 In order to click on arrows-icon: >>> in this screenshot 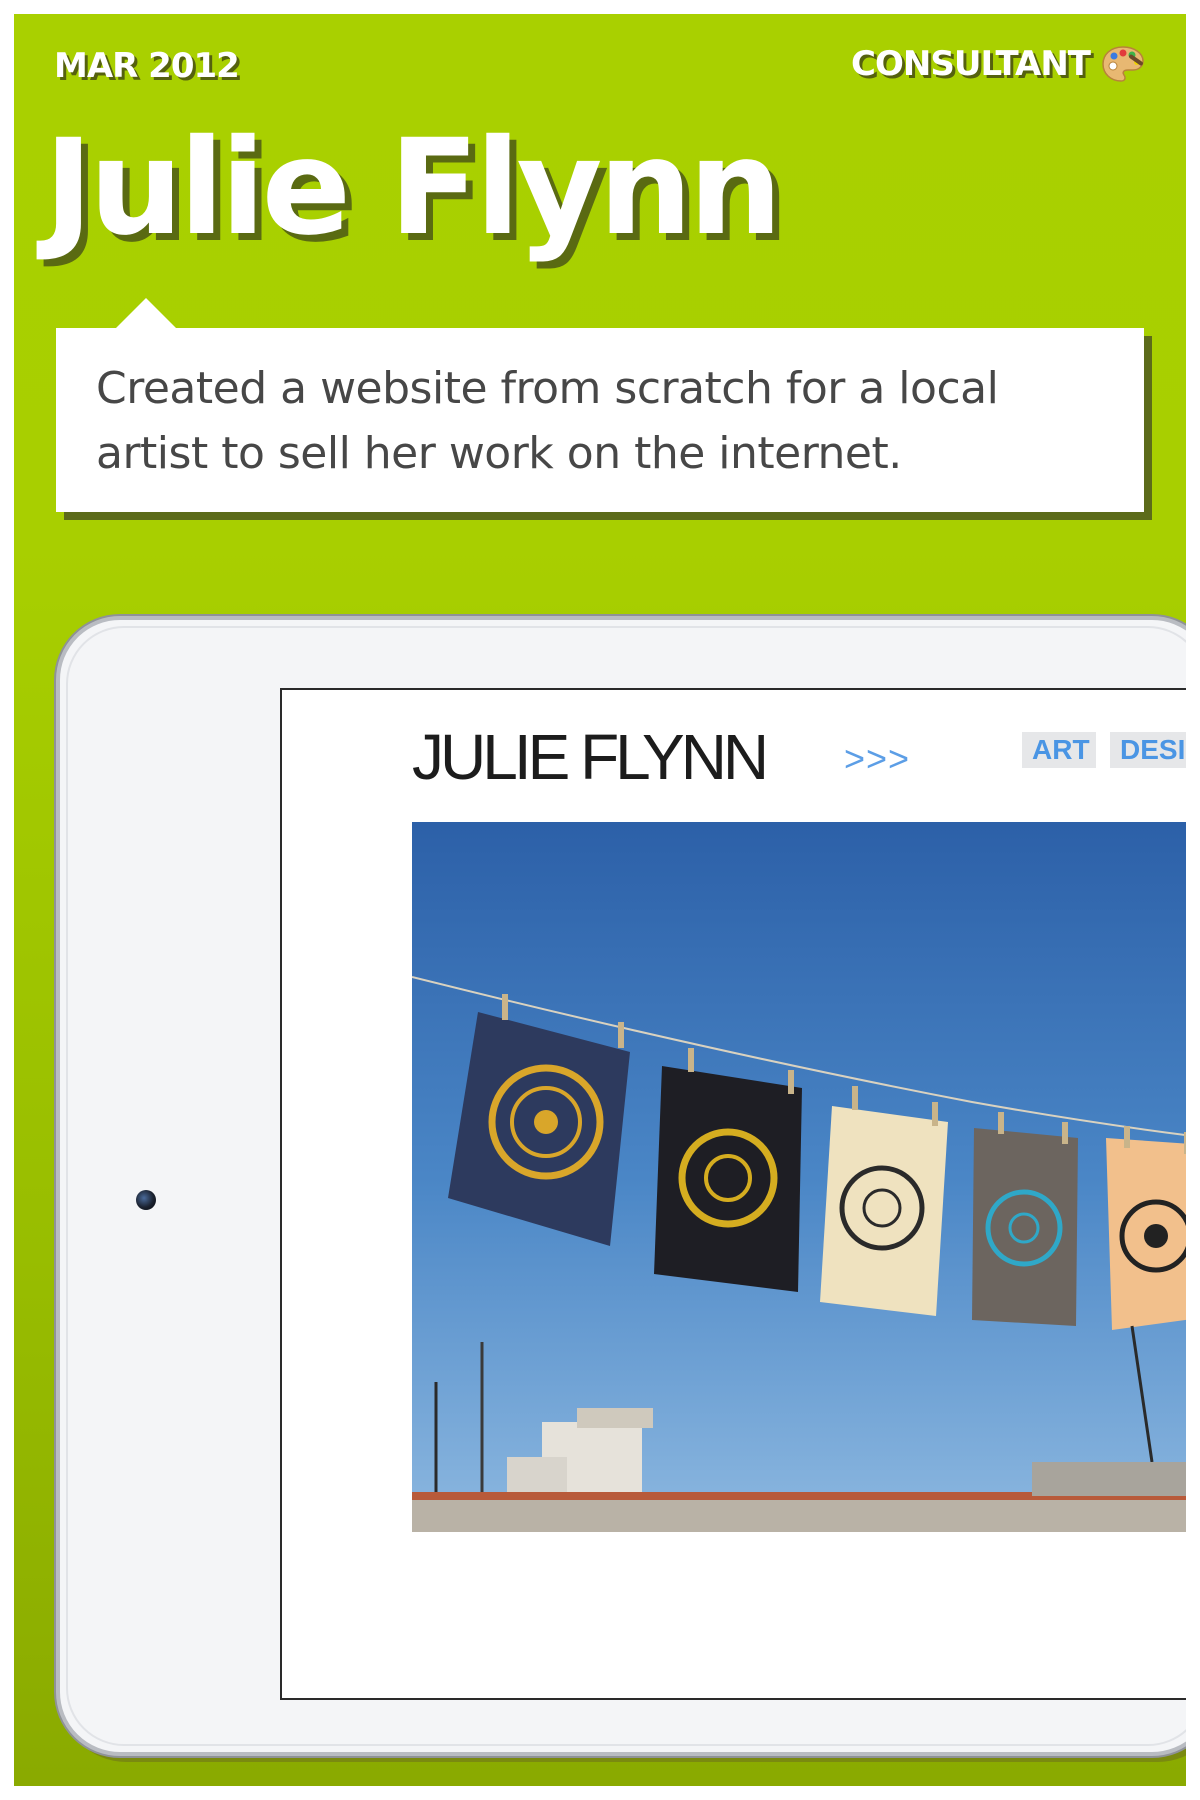, I will do `click(877, 758)`.